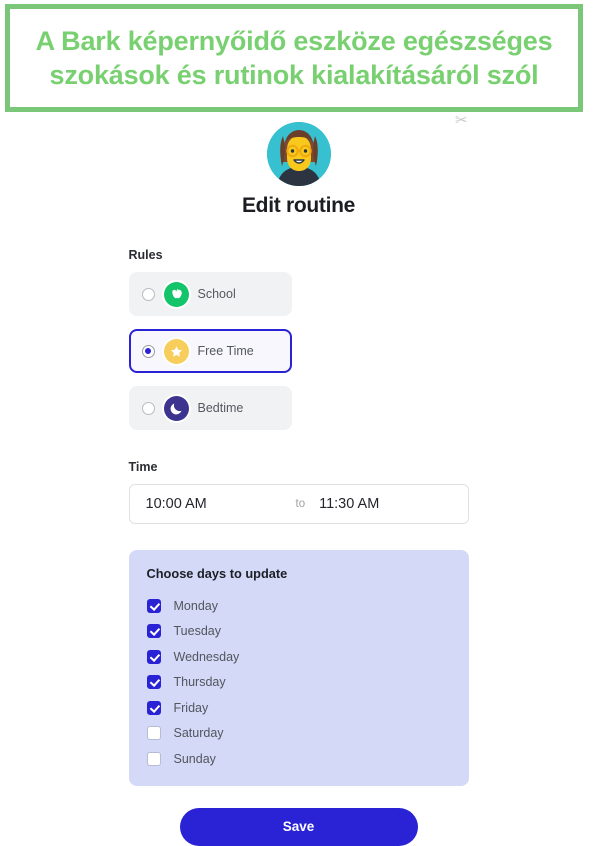  Describe the element at coordinates (153, 682) in the screenshot. I see `checkbox-thursday` at that location.